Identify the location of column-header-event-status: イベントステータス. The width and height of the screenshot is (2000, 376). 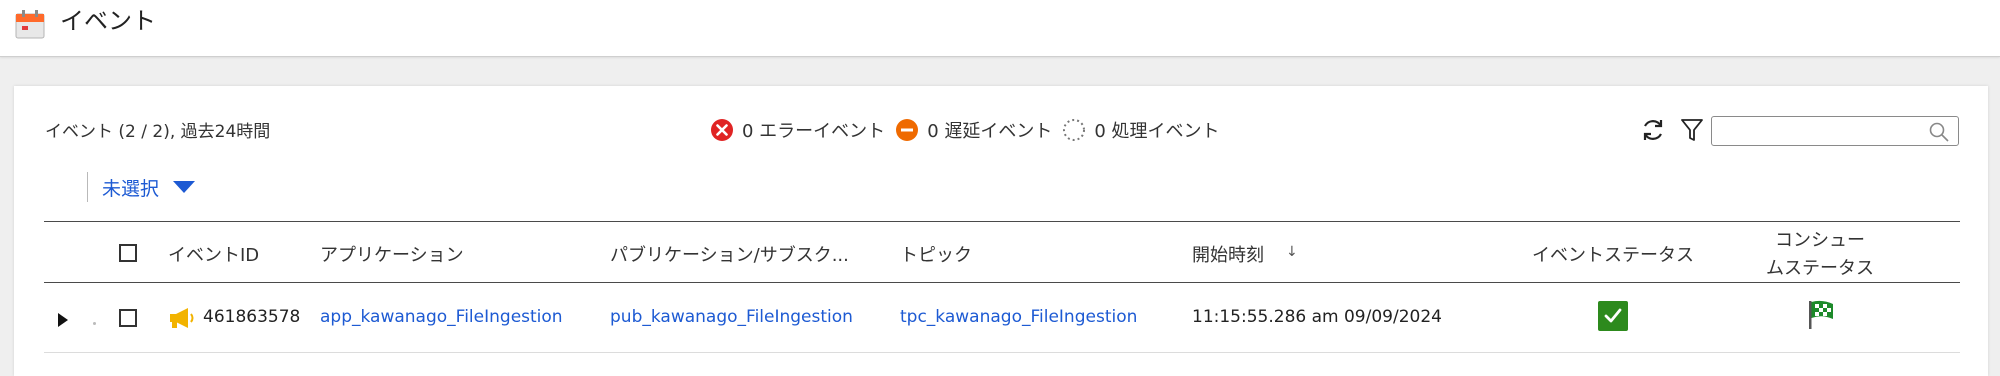
(1613, 254).